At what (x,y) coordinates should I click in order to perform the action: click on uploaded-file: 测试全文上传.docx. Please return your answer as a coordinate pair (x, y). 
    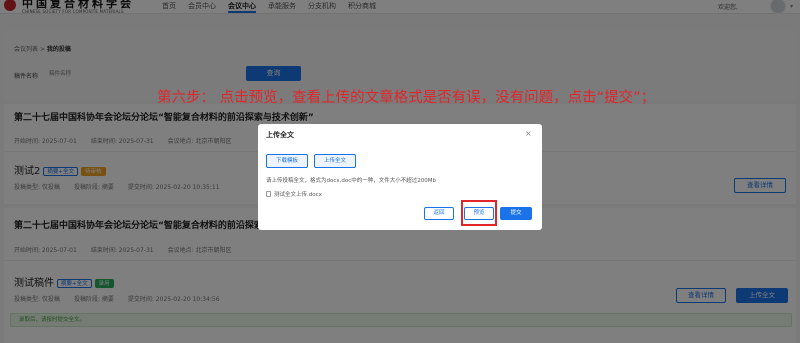
    Looking at the image, I should click on (294, 194).